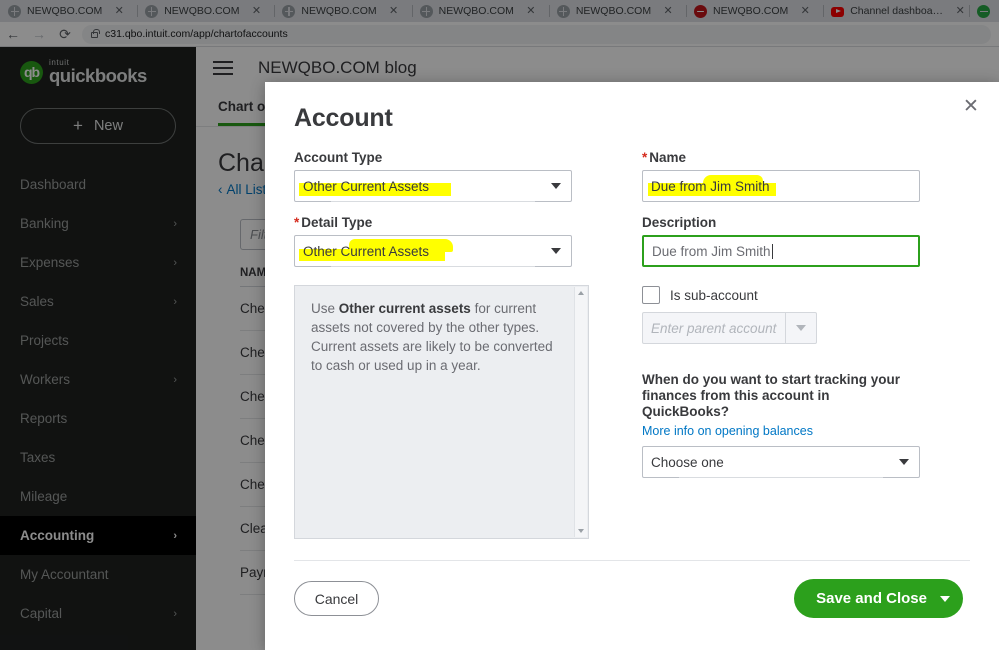 The width and height of the screenshot is (999, 650). What do you see at coordinates (792, 431) in the screenshot?
I see `opening-balance-link: More info on opening balances` at bounding box center [792, 431].